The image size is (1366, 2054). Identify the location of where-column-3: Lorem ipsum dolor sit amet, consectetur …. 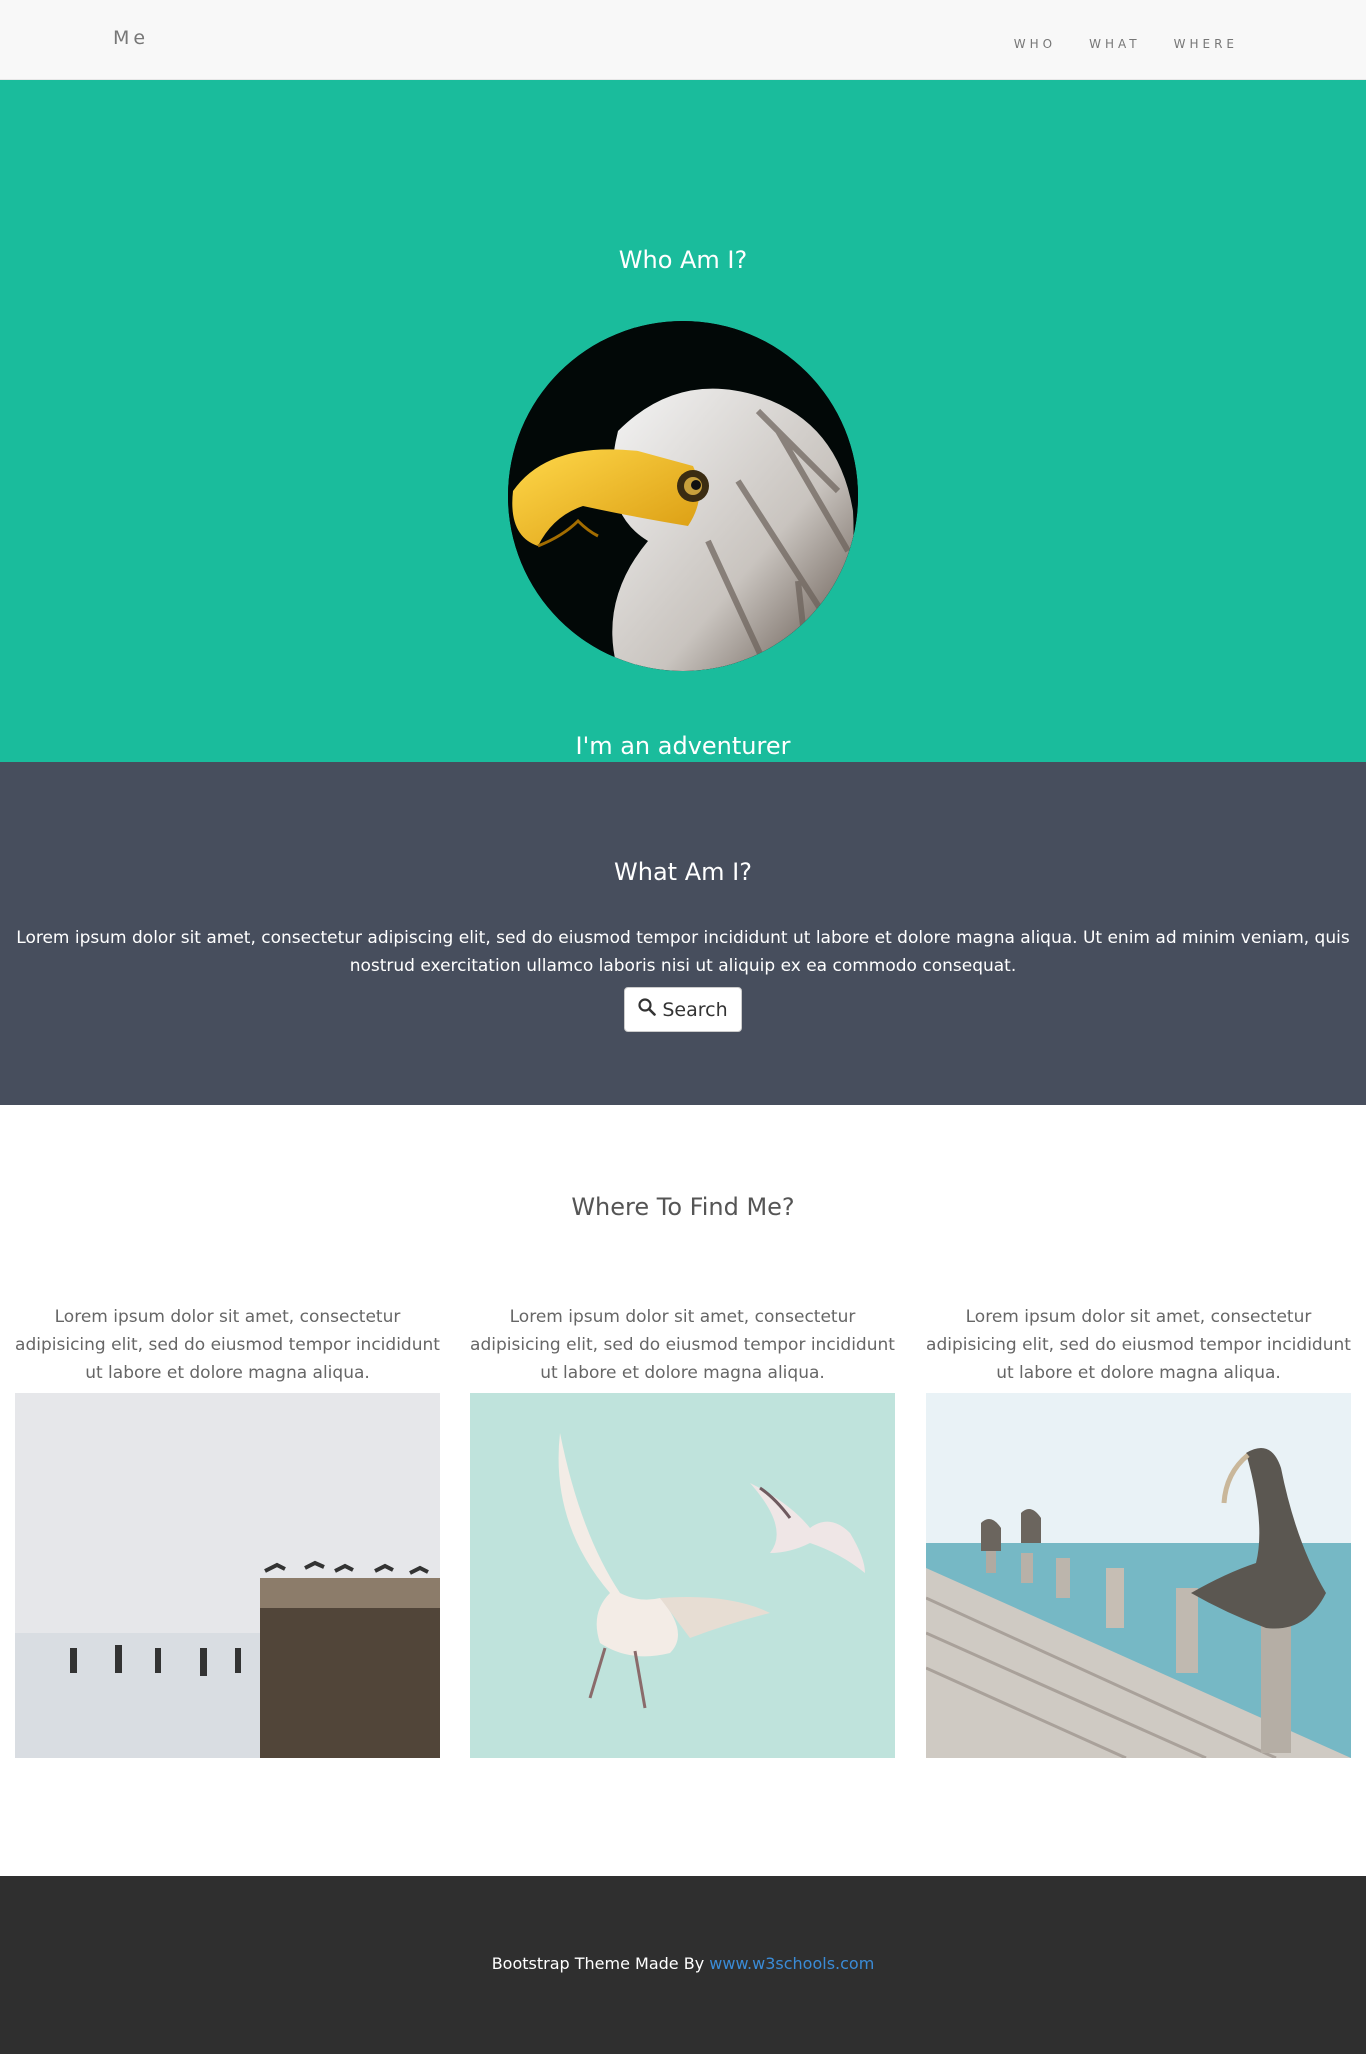
(1138, 1530).